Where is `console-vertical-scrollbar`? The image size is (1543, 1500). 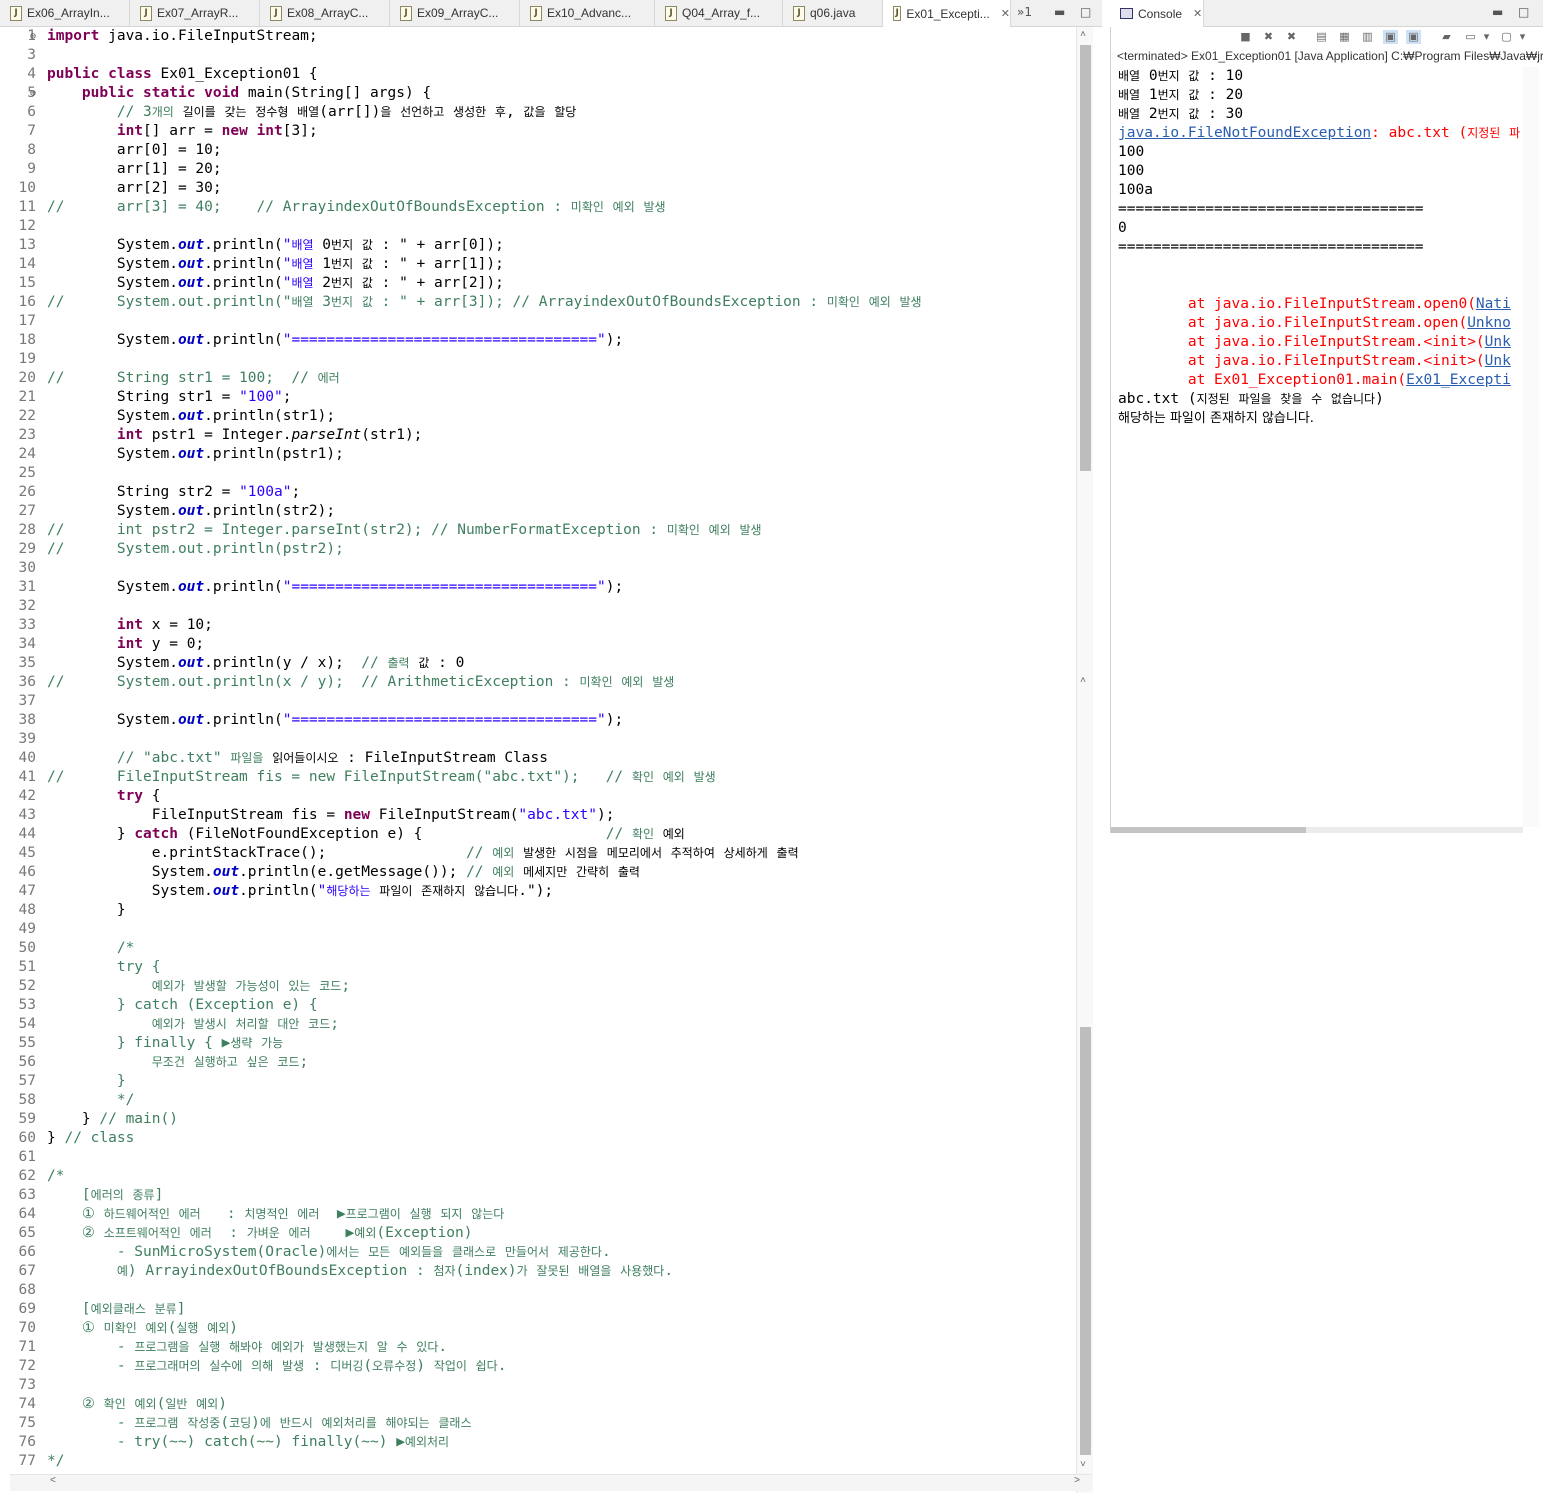
console-vertical-scrollbar is located at coordinates (1531, 447).